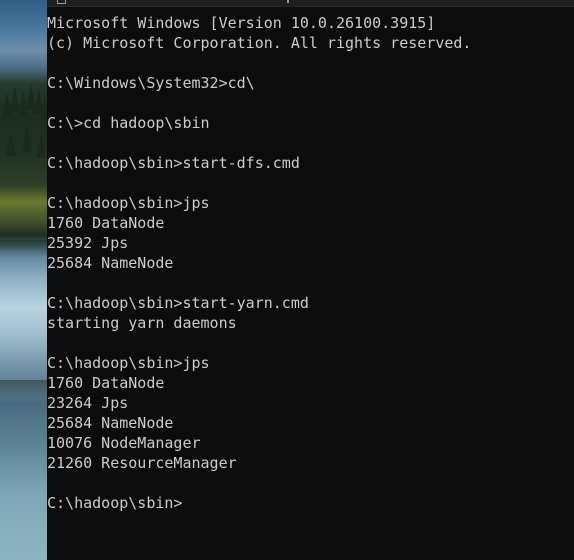 The height and width of the screenshot is (560, 574). Describe the element at coordinates (288, 1) in the screenshot. I see `title-fragment` at that location.